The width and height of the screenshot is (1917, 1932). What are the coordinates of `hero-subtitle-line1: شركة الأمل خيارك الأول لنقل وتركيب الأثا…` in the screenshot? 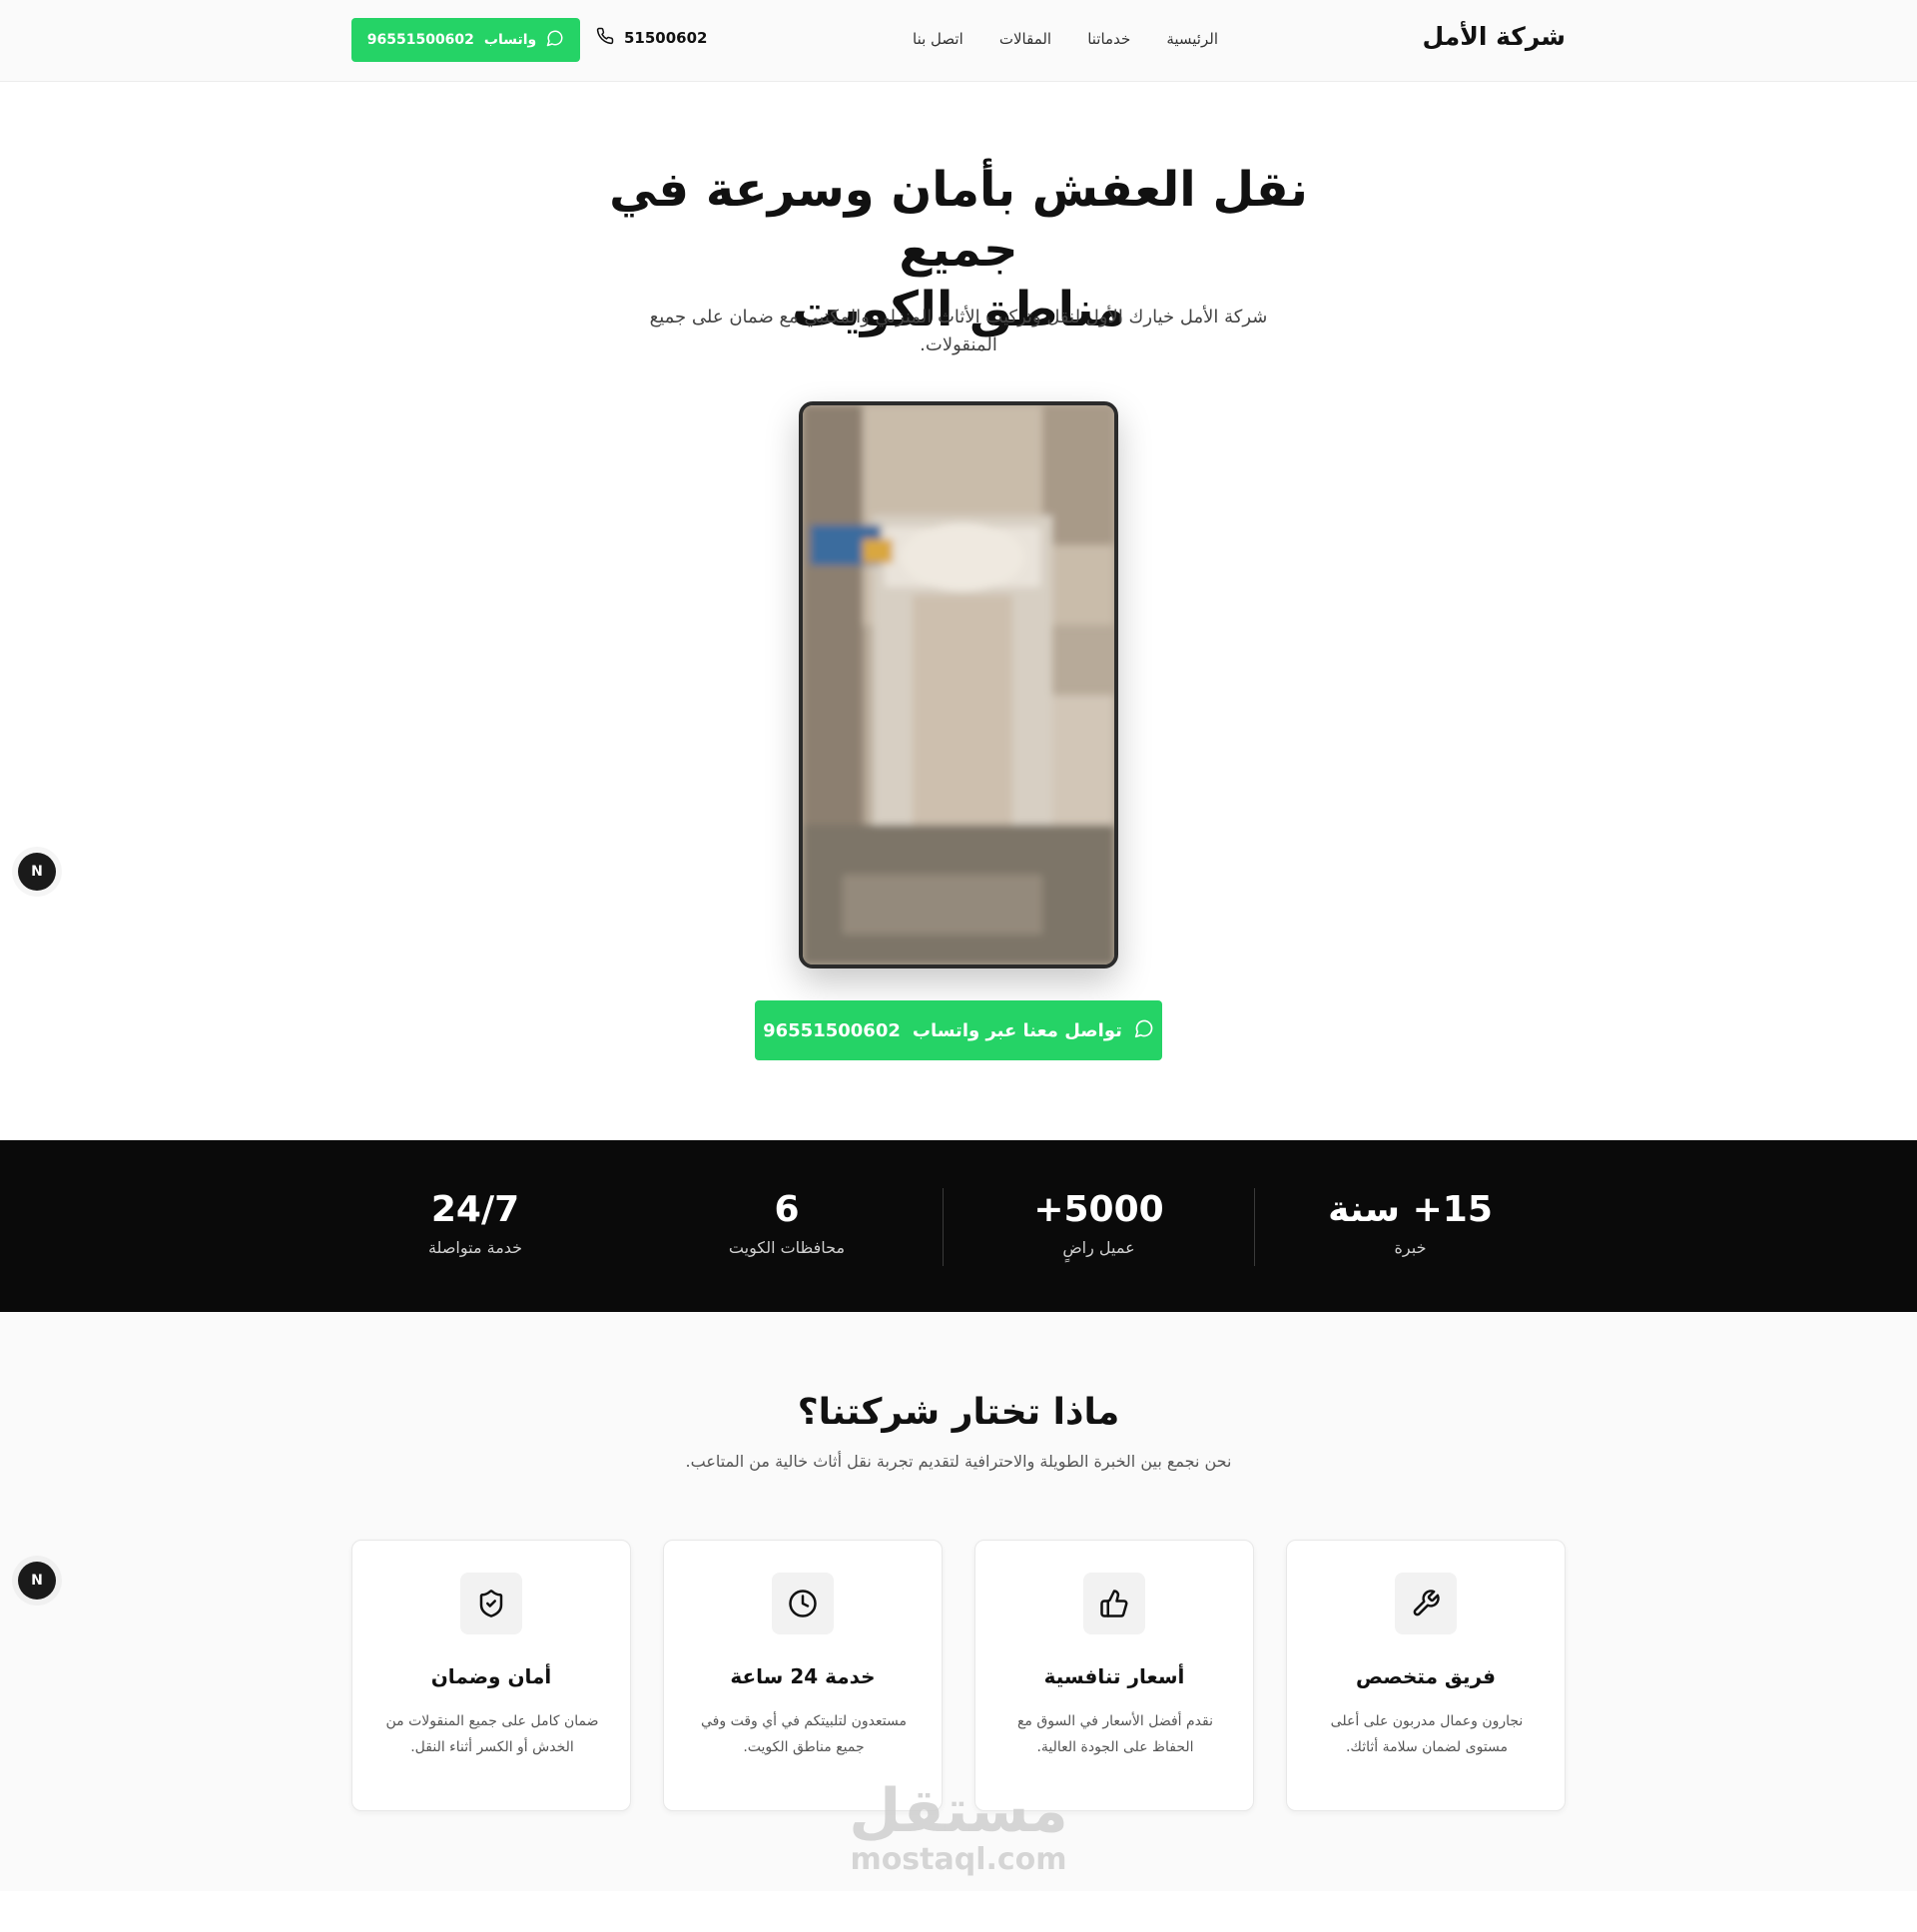 It's located at (958, 317).